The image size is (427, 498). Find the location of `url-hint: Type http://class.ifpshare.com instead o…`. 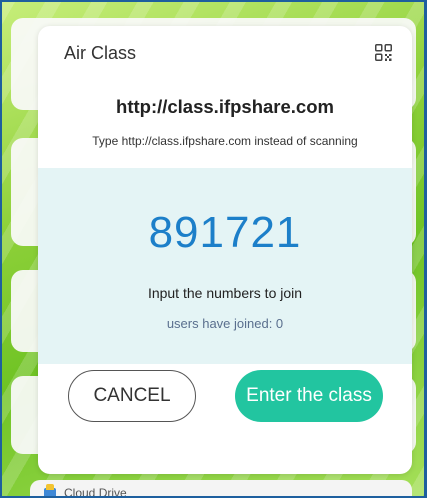

url-hint: Type http://class.ifpshare.com instead o… is located at coordinates (225, 141).